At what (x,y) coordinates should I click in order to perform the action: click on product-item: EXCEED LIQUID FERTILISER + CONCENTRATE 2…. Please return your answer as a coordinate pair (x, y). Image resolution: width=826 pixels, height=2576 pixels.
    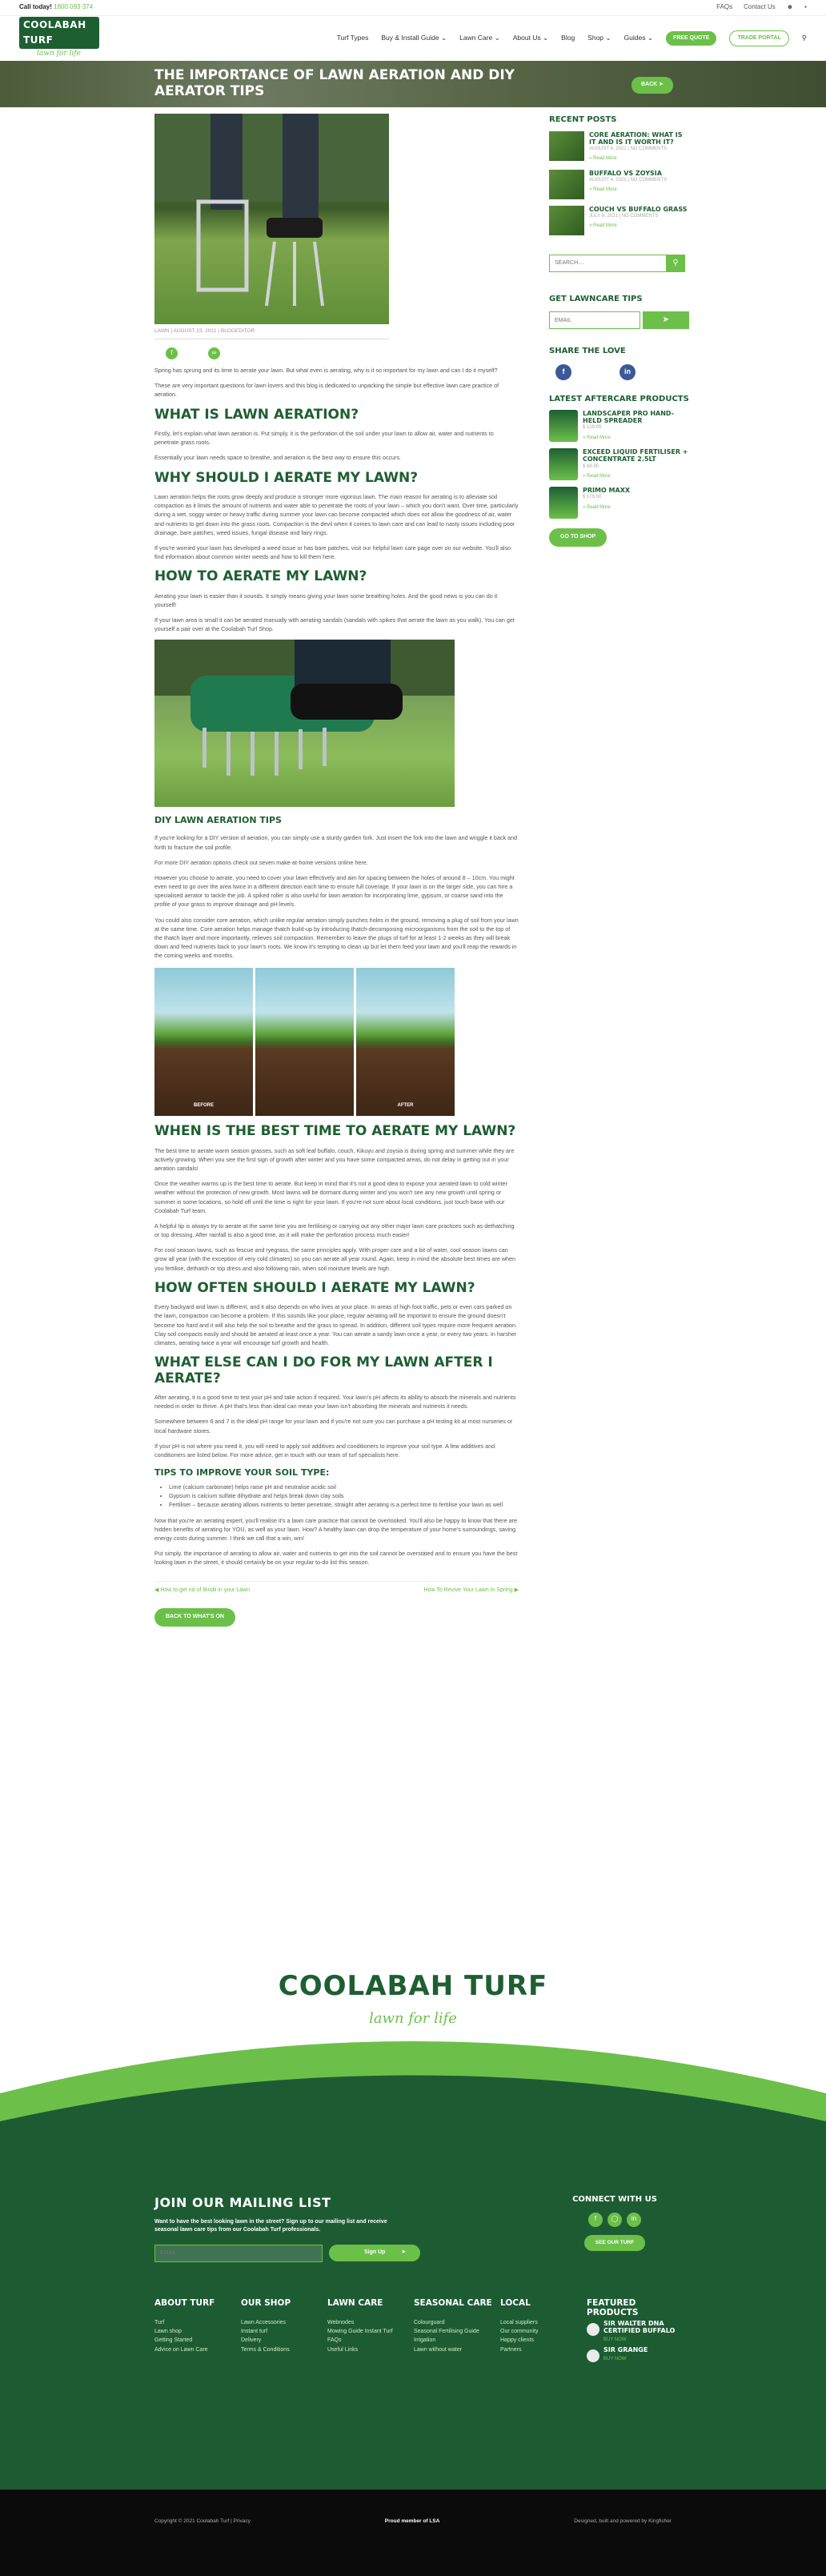
    Looking at the image, I should click on (619, 465).